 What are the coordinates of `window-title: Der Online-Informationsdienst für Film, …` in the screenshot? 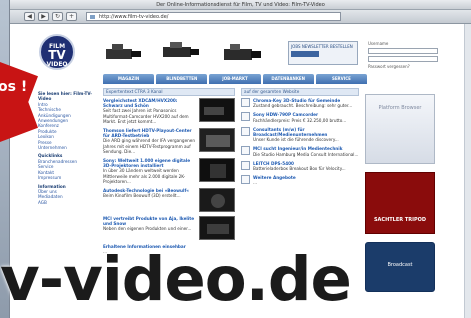 It's located at (240, 5).